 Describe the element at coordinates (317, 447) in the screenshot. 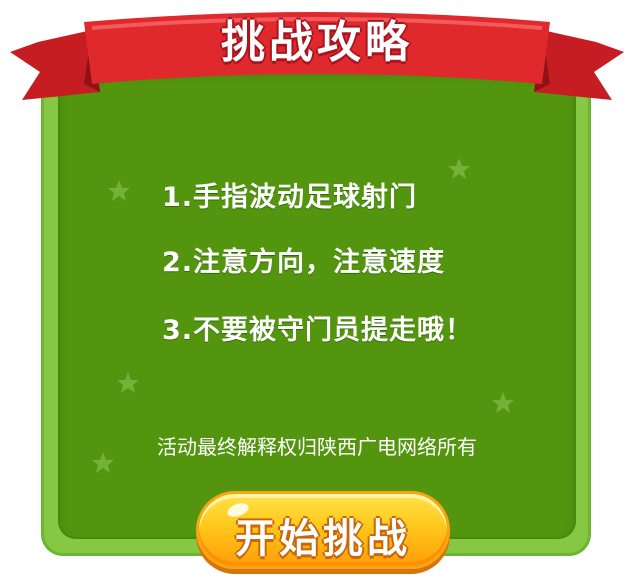

I see `copyright-notice: 活动最终解释权归陕西广电网络所有` at that location.